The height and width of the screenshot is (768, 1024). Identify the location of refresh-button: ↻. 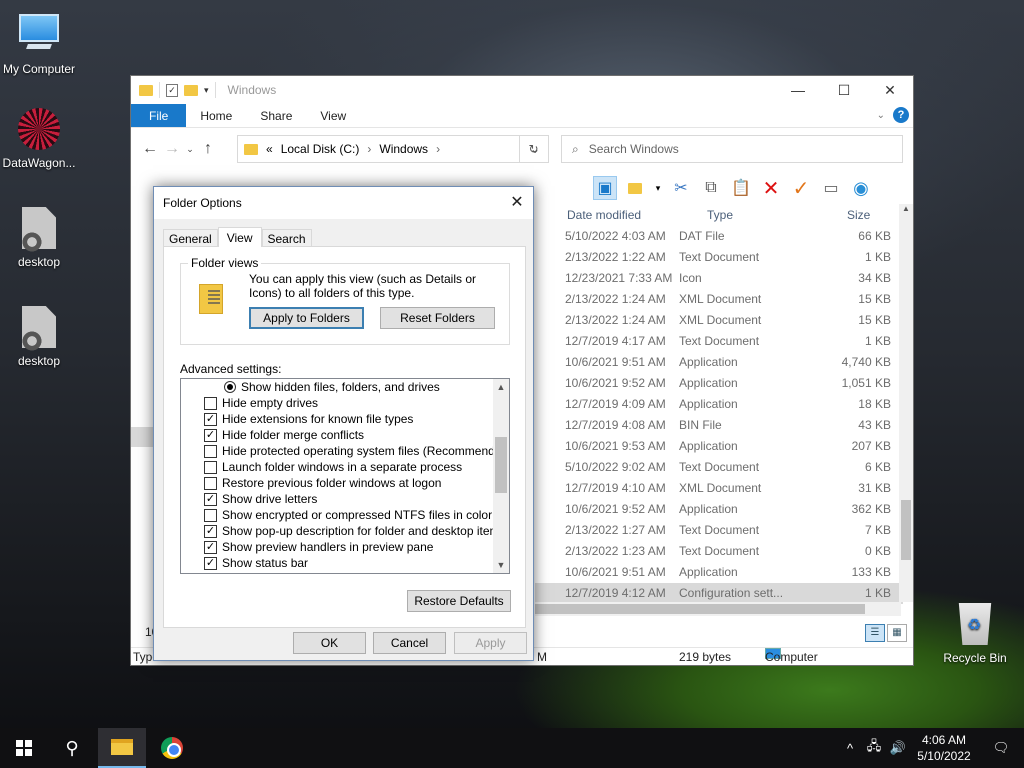
(533, 149).